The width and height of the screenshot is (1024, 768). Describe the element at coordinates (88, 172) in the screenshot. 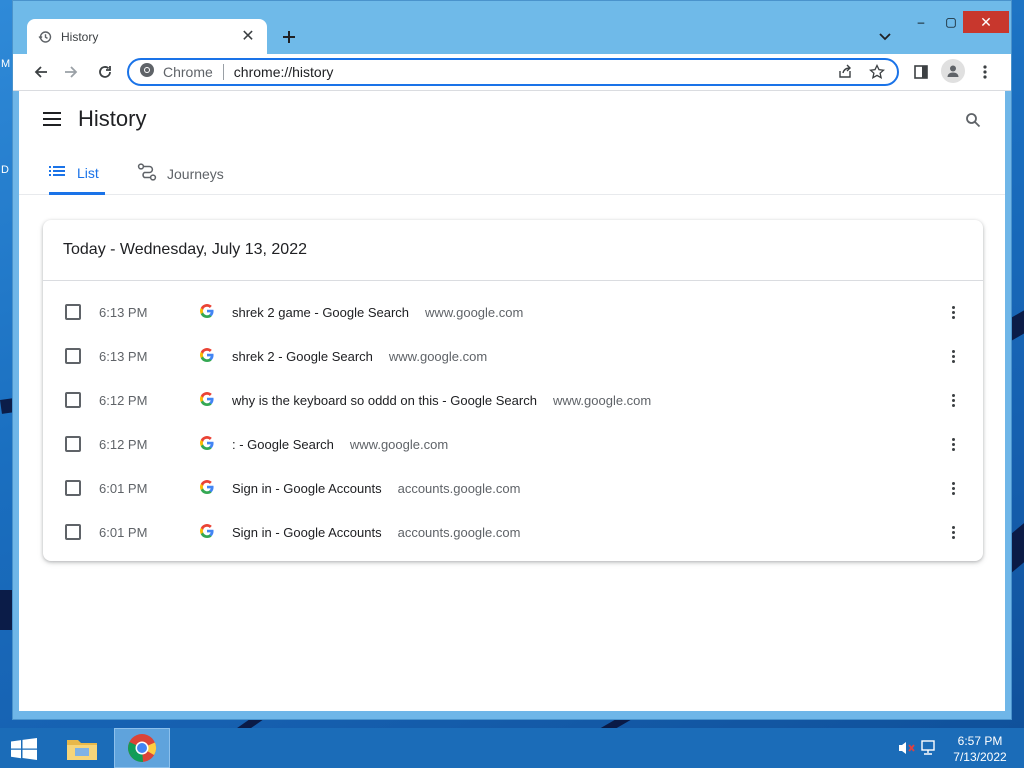

I see `tab-list-label: List` at that location.